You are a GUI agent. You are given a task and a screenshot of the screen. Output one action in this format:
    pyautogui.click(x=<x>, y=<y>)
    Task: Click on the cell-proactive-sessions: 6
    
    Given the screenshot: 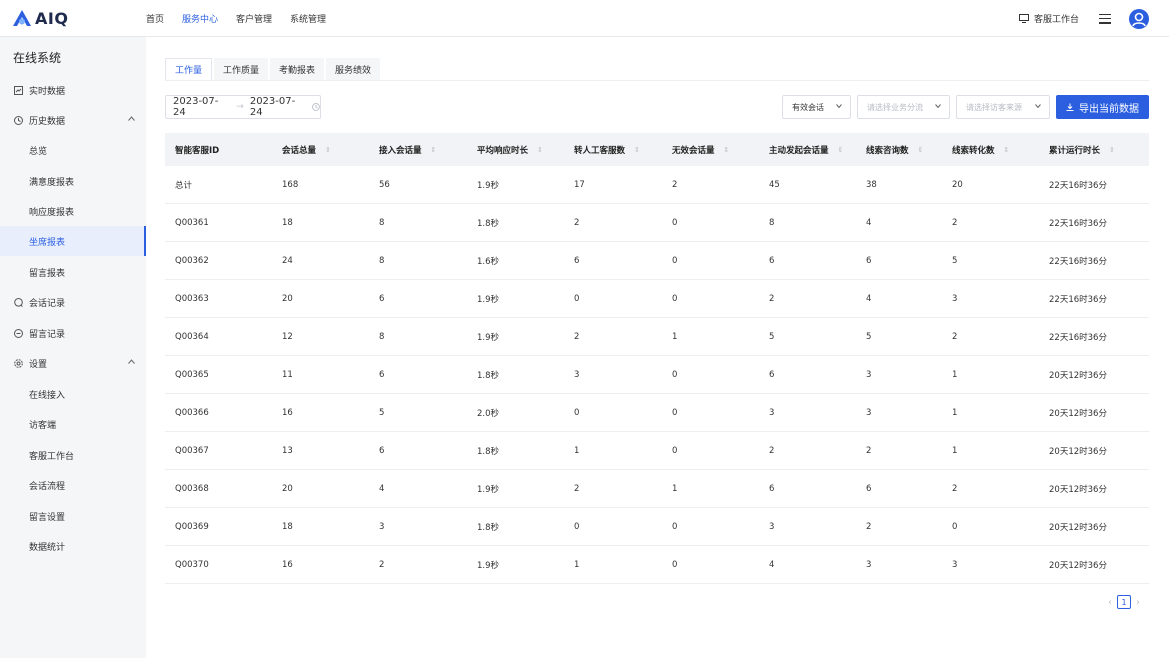 What is the action you would take?
    pyautogui.click(x=772, y=489)
    